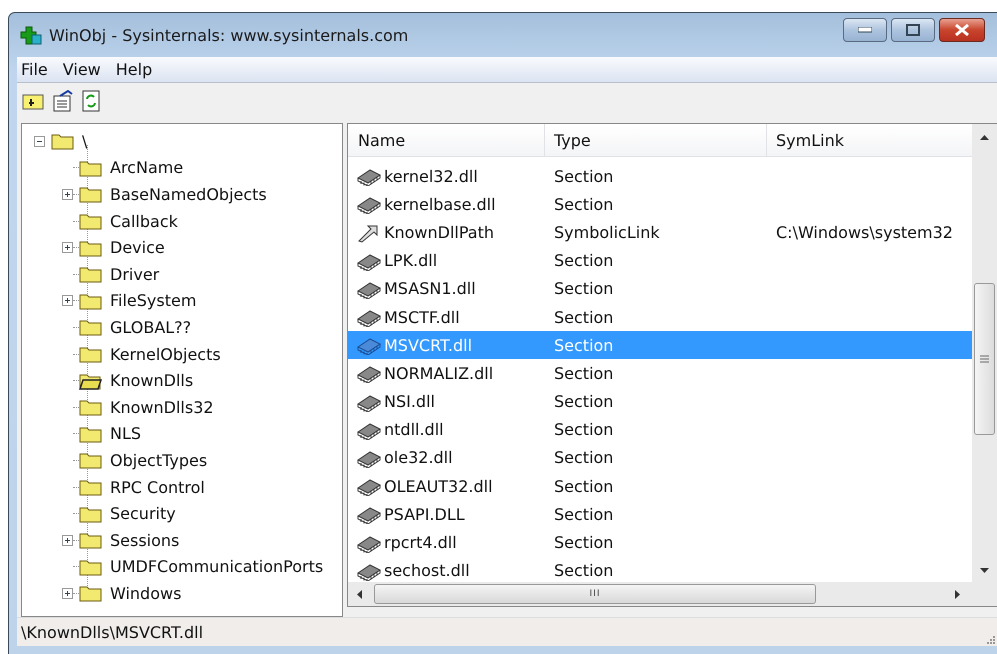 The image size is (997, 654). Describe the element at coordinates (152, 380) in the screenshot. I see `tree-item: KnownDlls` at that location.